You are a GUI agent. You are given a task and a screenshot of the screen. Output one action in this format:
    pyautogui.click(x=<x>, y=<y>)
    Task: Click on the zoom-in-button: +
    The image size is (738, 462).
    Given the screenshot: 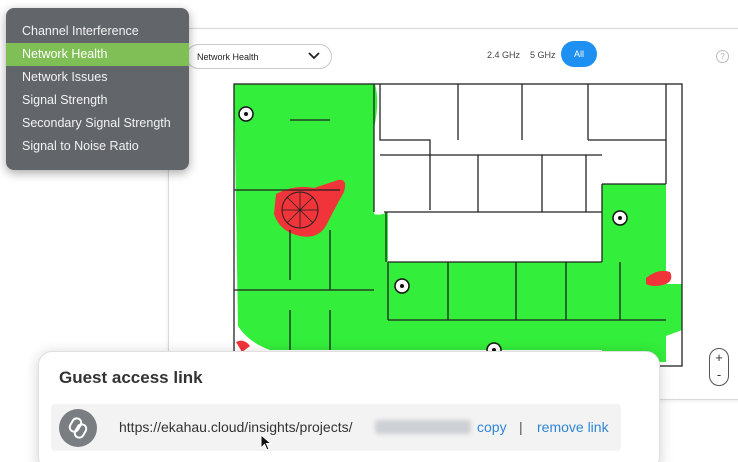 What is the action you would take?
    pyautogui.click(x=719, y=358)
    